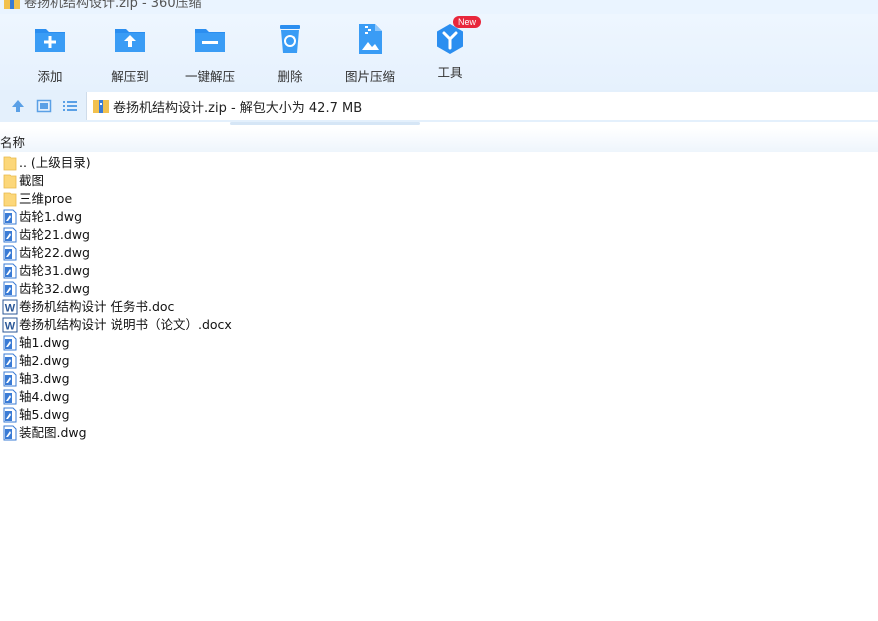  What do you see at coordinates (55, 162) in the screenshot?
I see `file-name: .. (上级目录)` at bounding box center [55, 162].